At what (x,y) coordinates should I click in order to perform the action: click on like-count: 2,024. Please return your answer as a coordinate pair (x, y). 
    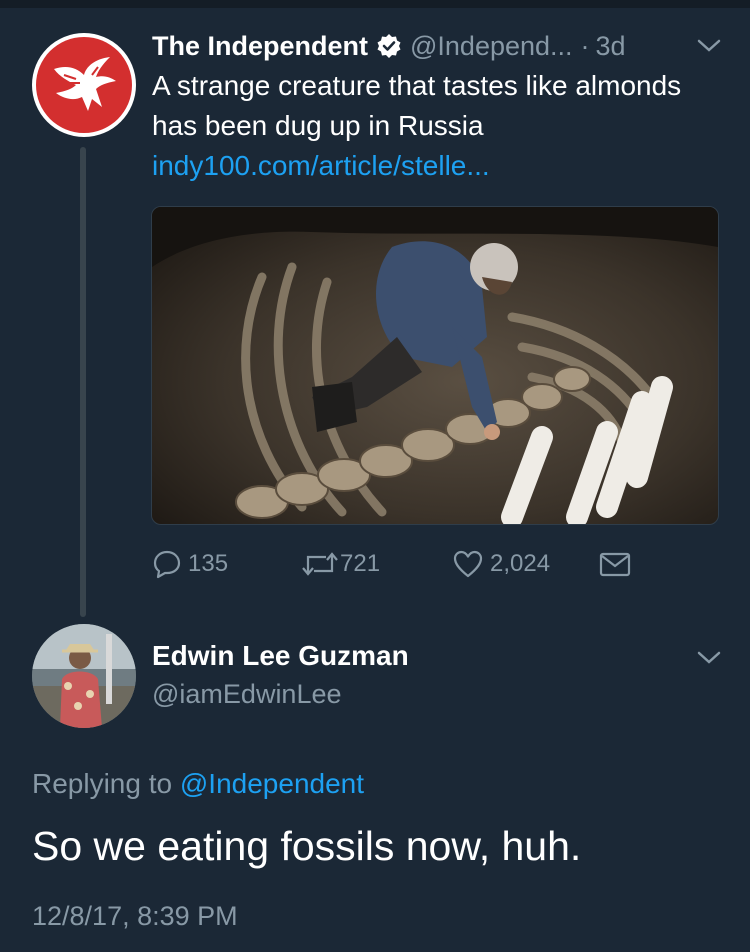
    Looking at the image, I should click on (520, 563).